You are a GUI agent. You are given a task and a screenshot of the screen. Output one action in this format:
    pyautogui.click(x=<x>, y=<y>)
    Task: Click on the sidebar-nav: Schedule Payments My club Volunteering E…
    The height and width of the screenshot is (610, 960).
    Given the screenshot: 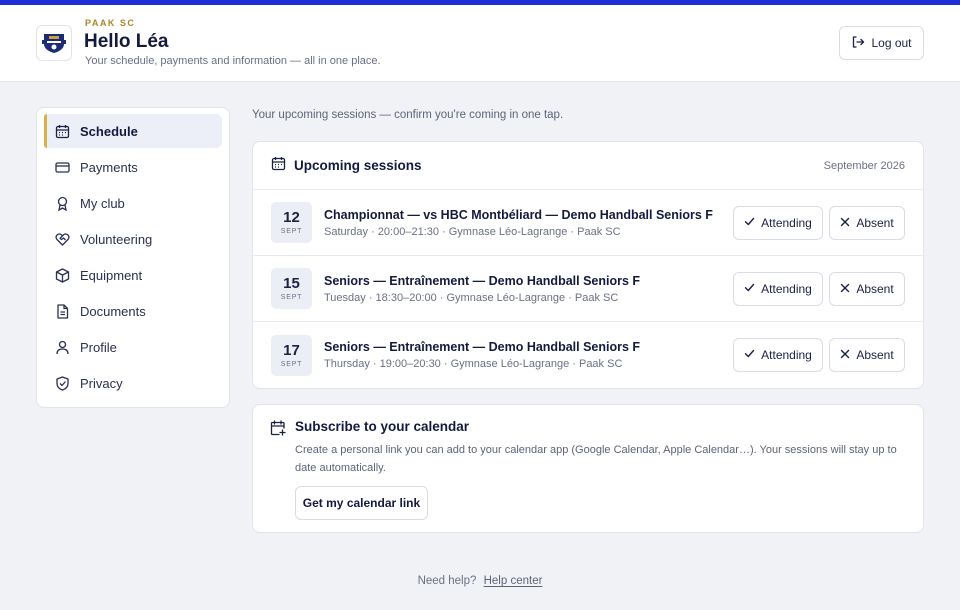 What is the action you would take?
    pyautogui.click(x=133, y=257)
    